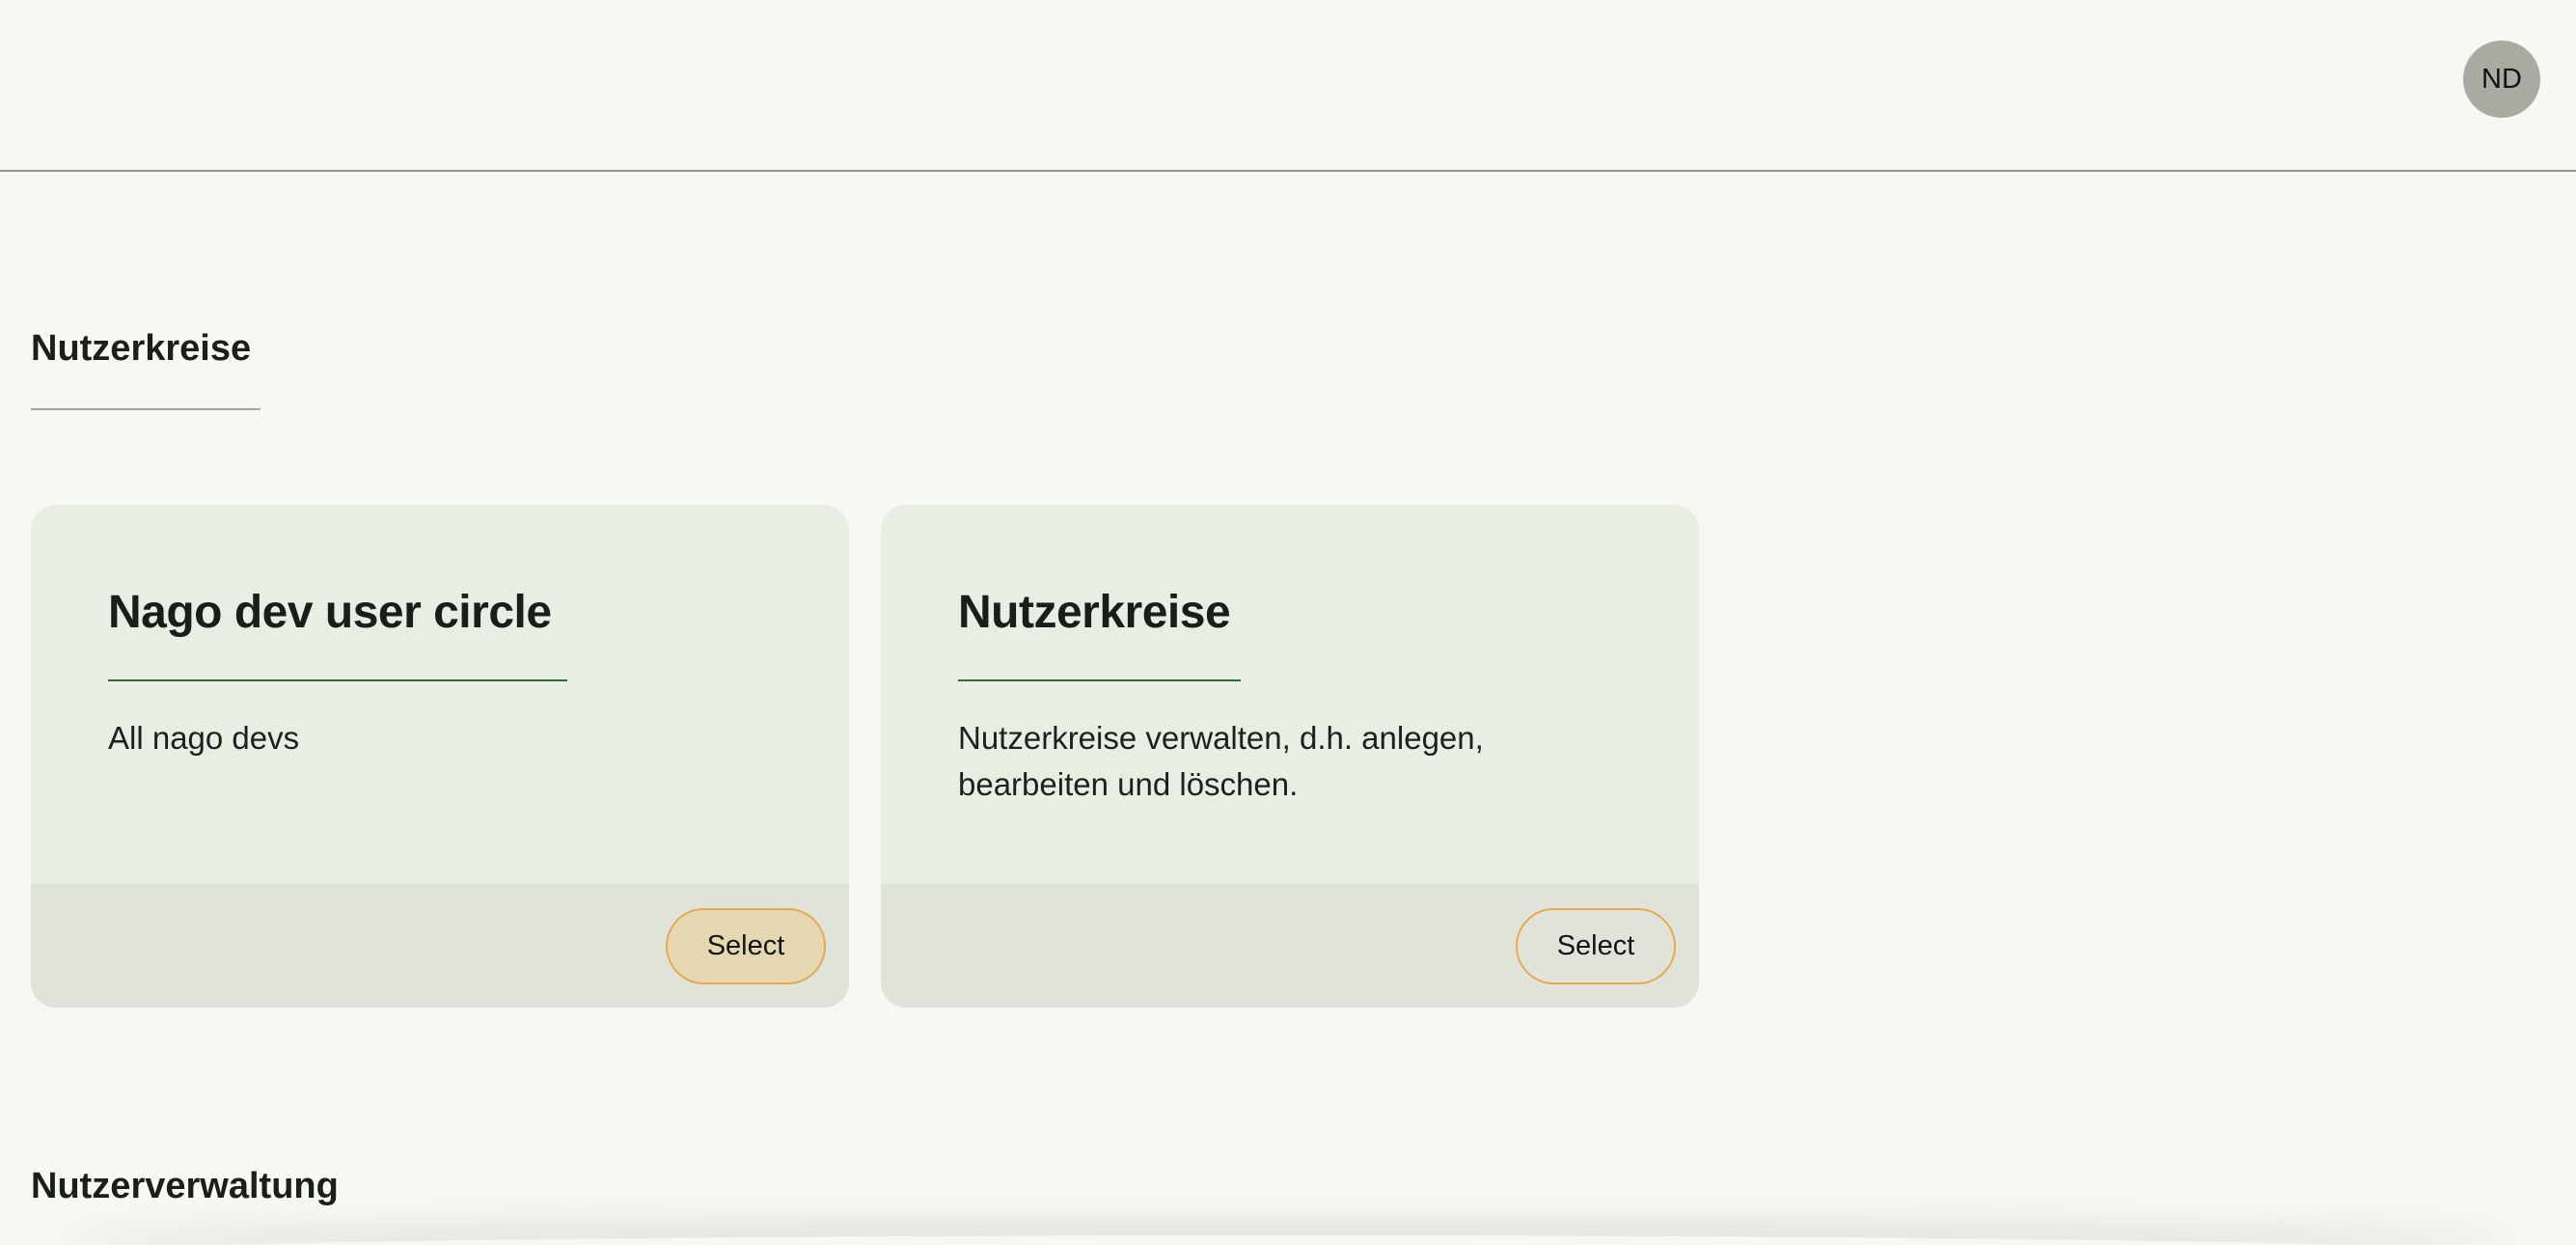 The height and width of the screenshot is (1245, 2576). I want to click on card-title: Nutzerkreise, so click(1094, 612).